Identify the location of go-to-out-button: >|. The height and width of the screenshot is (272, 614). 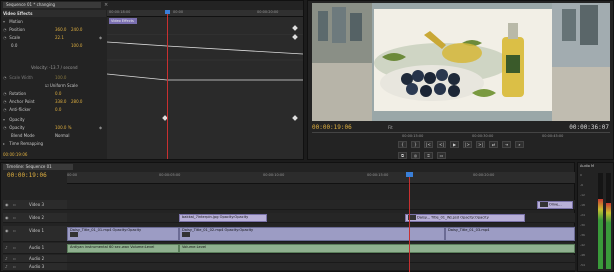
(480, 144).